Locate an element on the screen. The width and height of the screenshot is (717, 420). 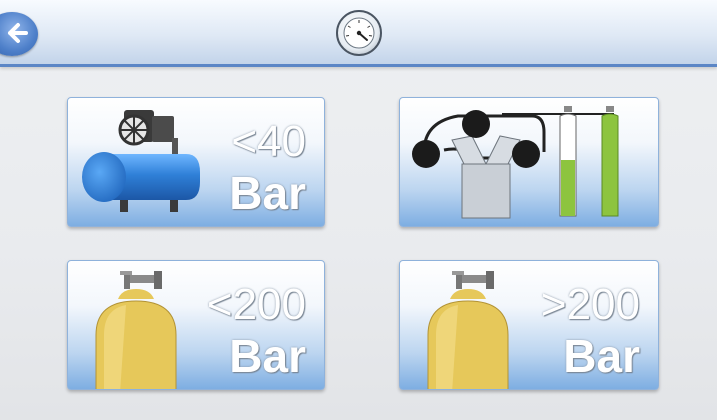
compressor-filling-cylinders-icon is located at coordinates (515, 162).